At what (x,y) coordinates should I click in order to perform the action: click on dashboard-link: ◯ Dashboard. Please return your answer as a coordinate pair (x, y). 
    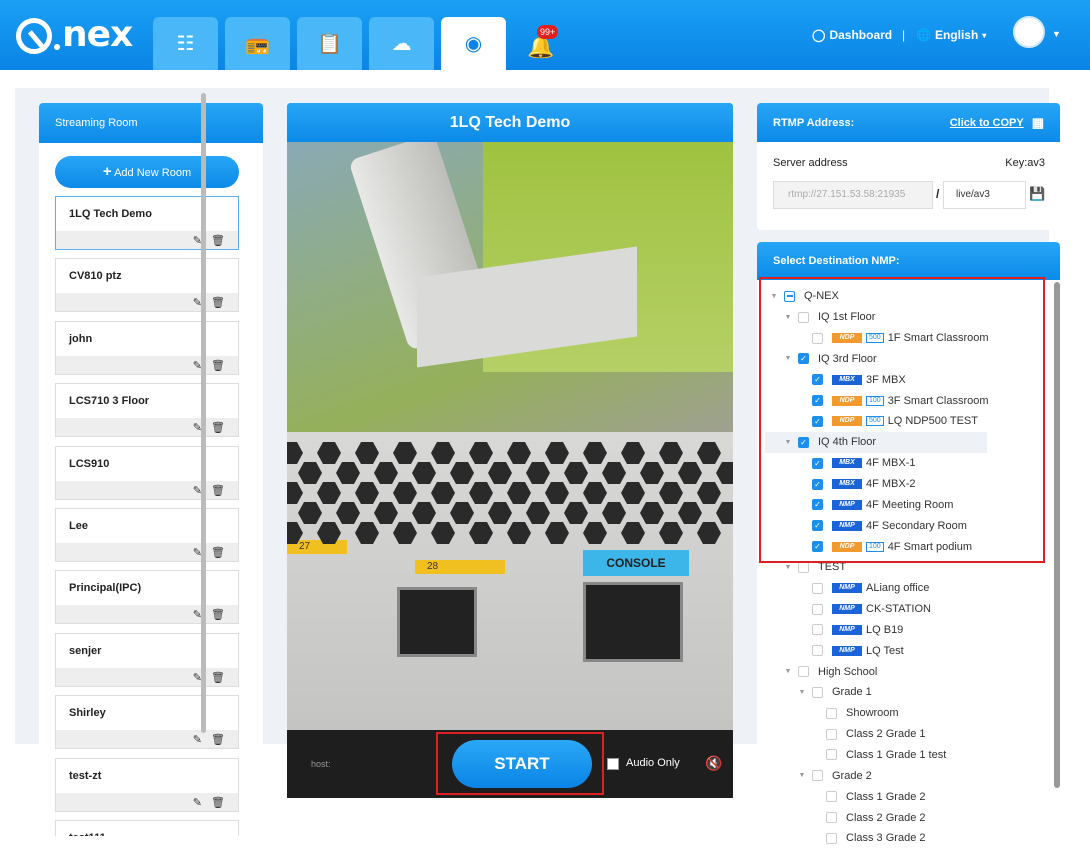
    Looking at the image, I should click on (852, 35).